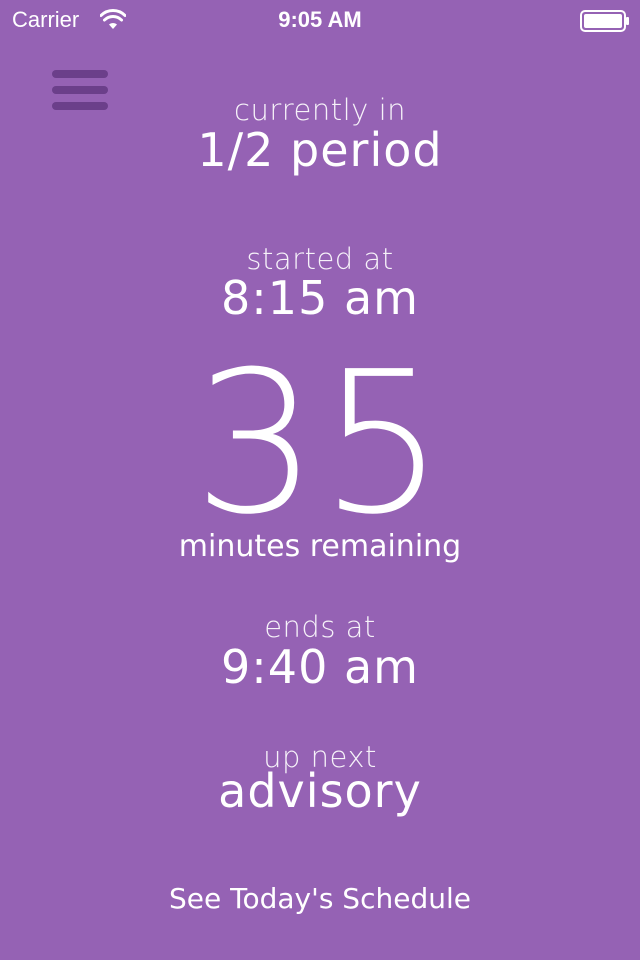  I want to click on see-schedule-button: See Today's Schedule, so click(320, 899).